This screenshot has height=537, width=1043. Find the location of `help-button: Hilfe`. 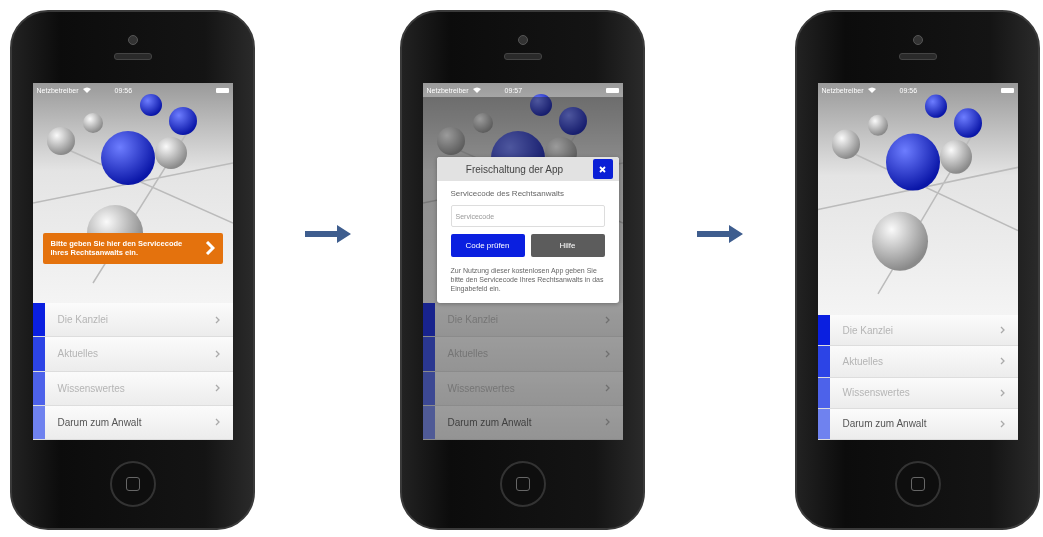

help-button: Hilfe is located at coordinates (567, 245).